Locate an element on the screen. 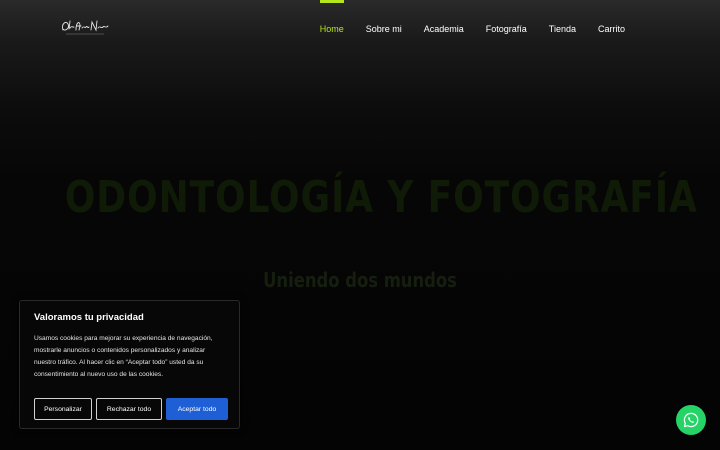 Image resolution: width=720 pixels, height=450 pixels. nav-item-academia: Academia is located at coordinates (444, 29).